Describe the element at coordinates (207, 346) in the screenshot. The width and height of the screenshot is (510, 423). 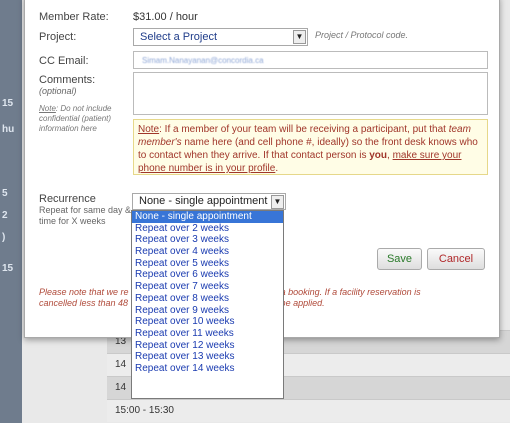
I see `recurrence-option: Repeat over 12 weeks` at that location.